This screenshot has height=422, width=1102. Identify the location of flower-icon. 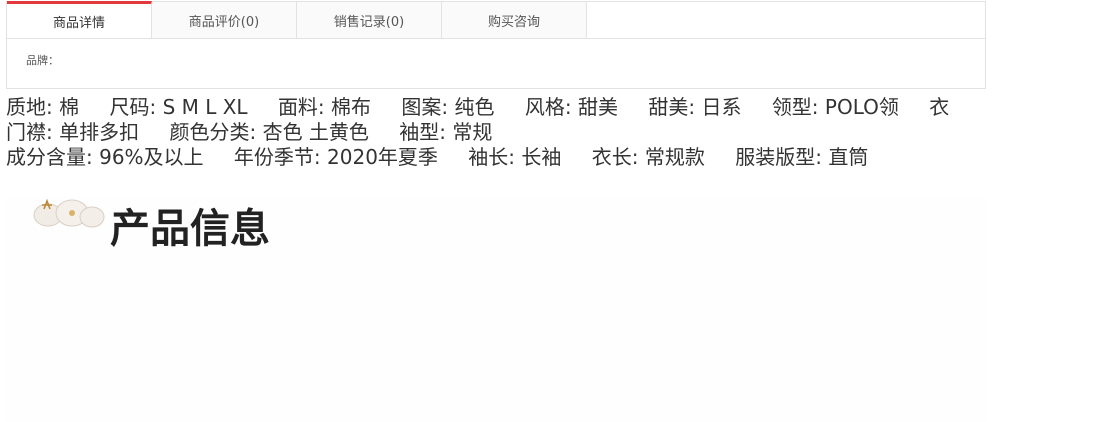
(69, 213).